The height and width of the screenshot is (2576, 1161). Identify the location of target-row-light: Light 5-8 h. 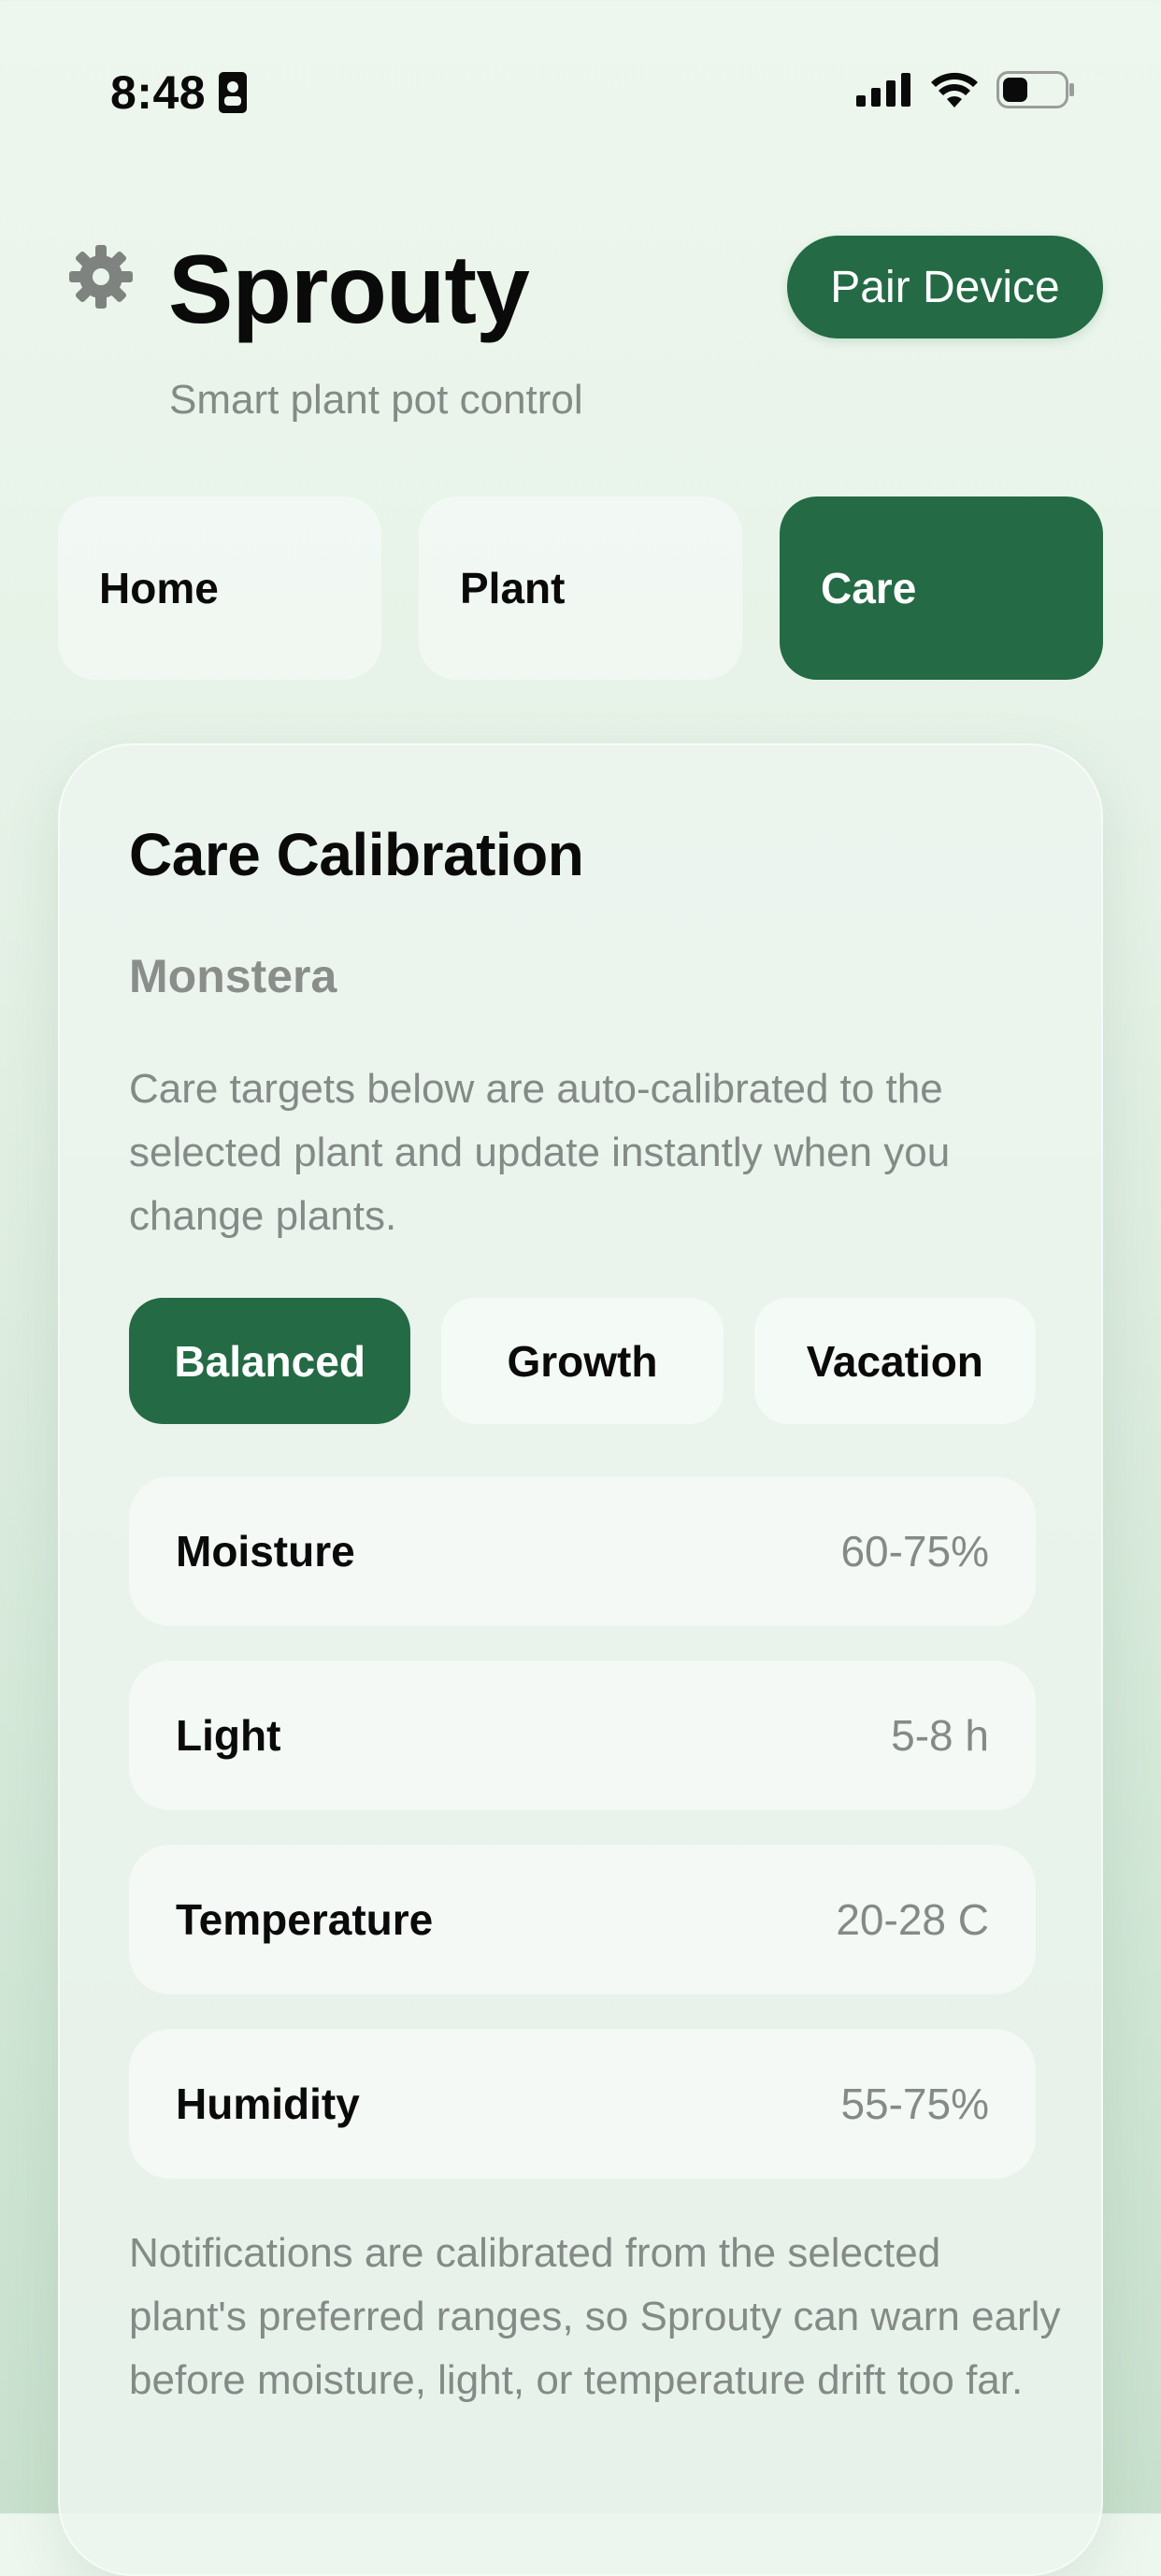
(582, 1736).